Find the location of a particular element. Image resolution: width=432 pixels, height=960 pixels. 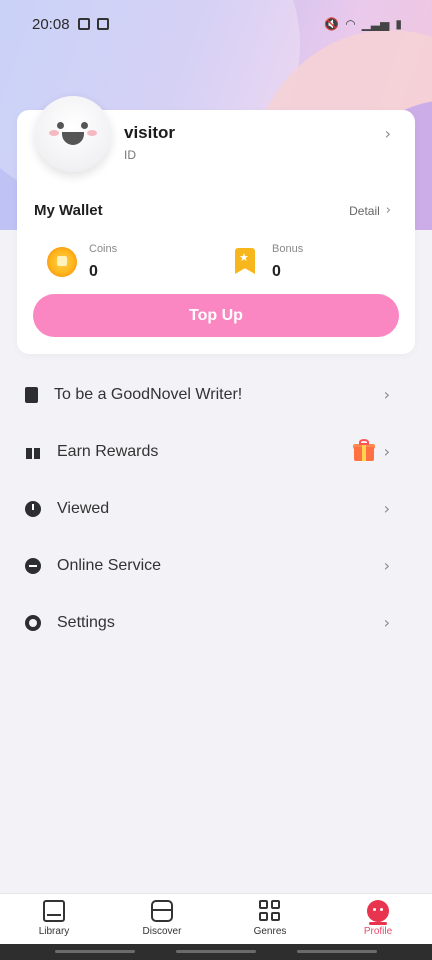

status-icons: 🔇 ◠ ▁▃▅ ▮ is located at coordinates (363, 24).